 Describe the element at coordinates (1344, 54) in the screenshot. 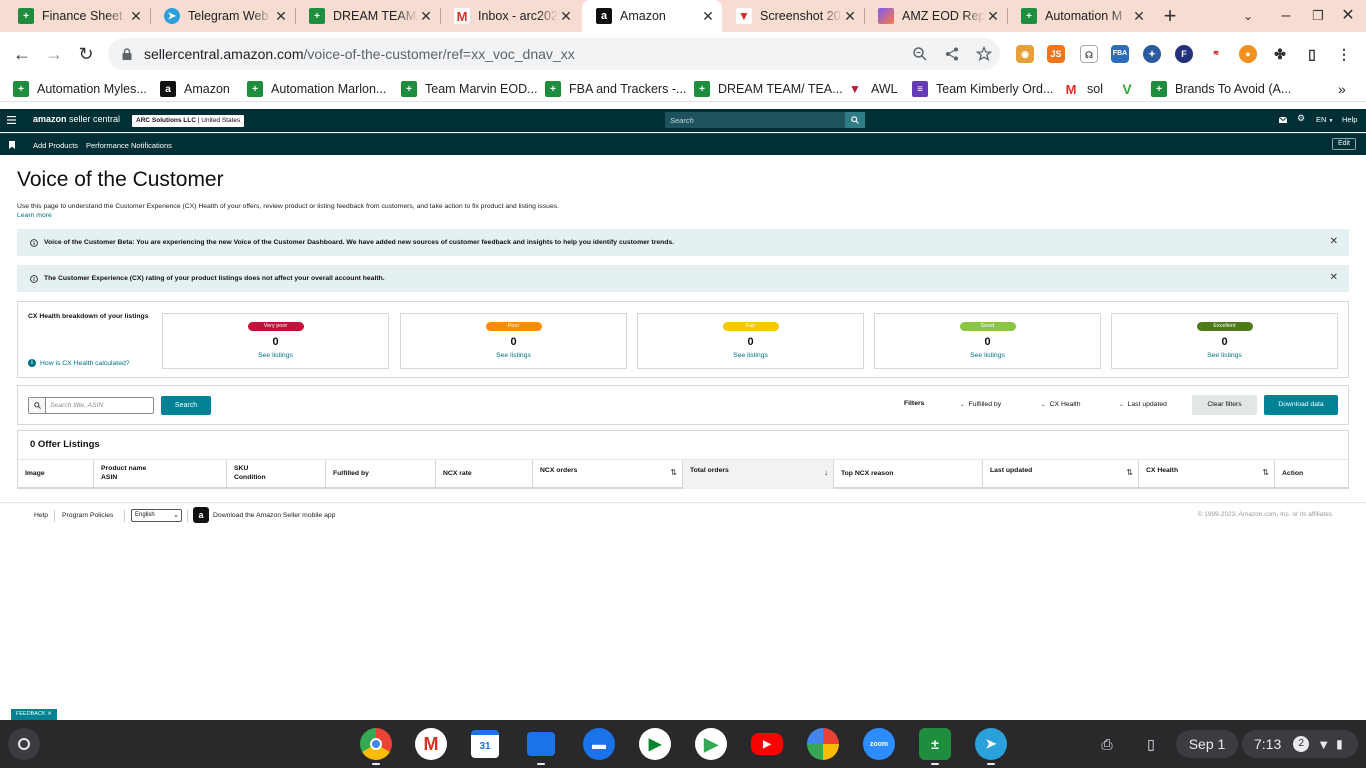

I see `menu-icon: ⋮` at that location.